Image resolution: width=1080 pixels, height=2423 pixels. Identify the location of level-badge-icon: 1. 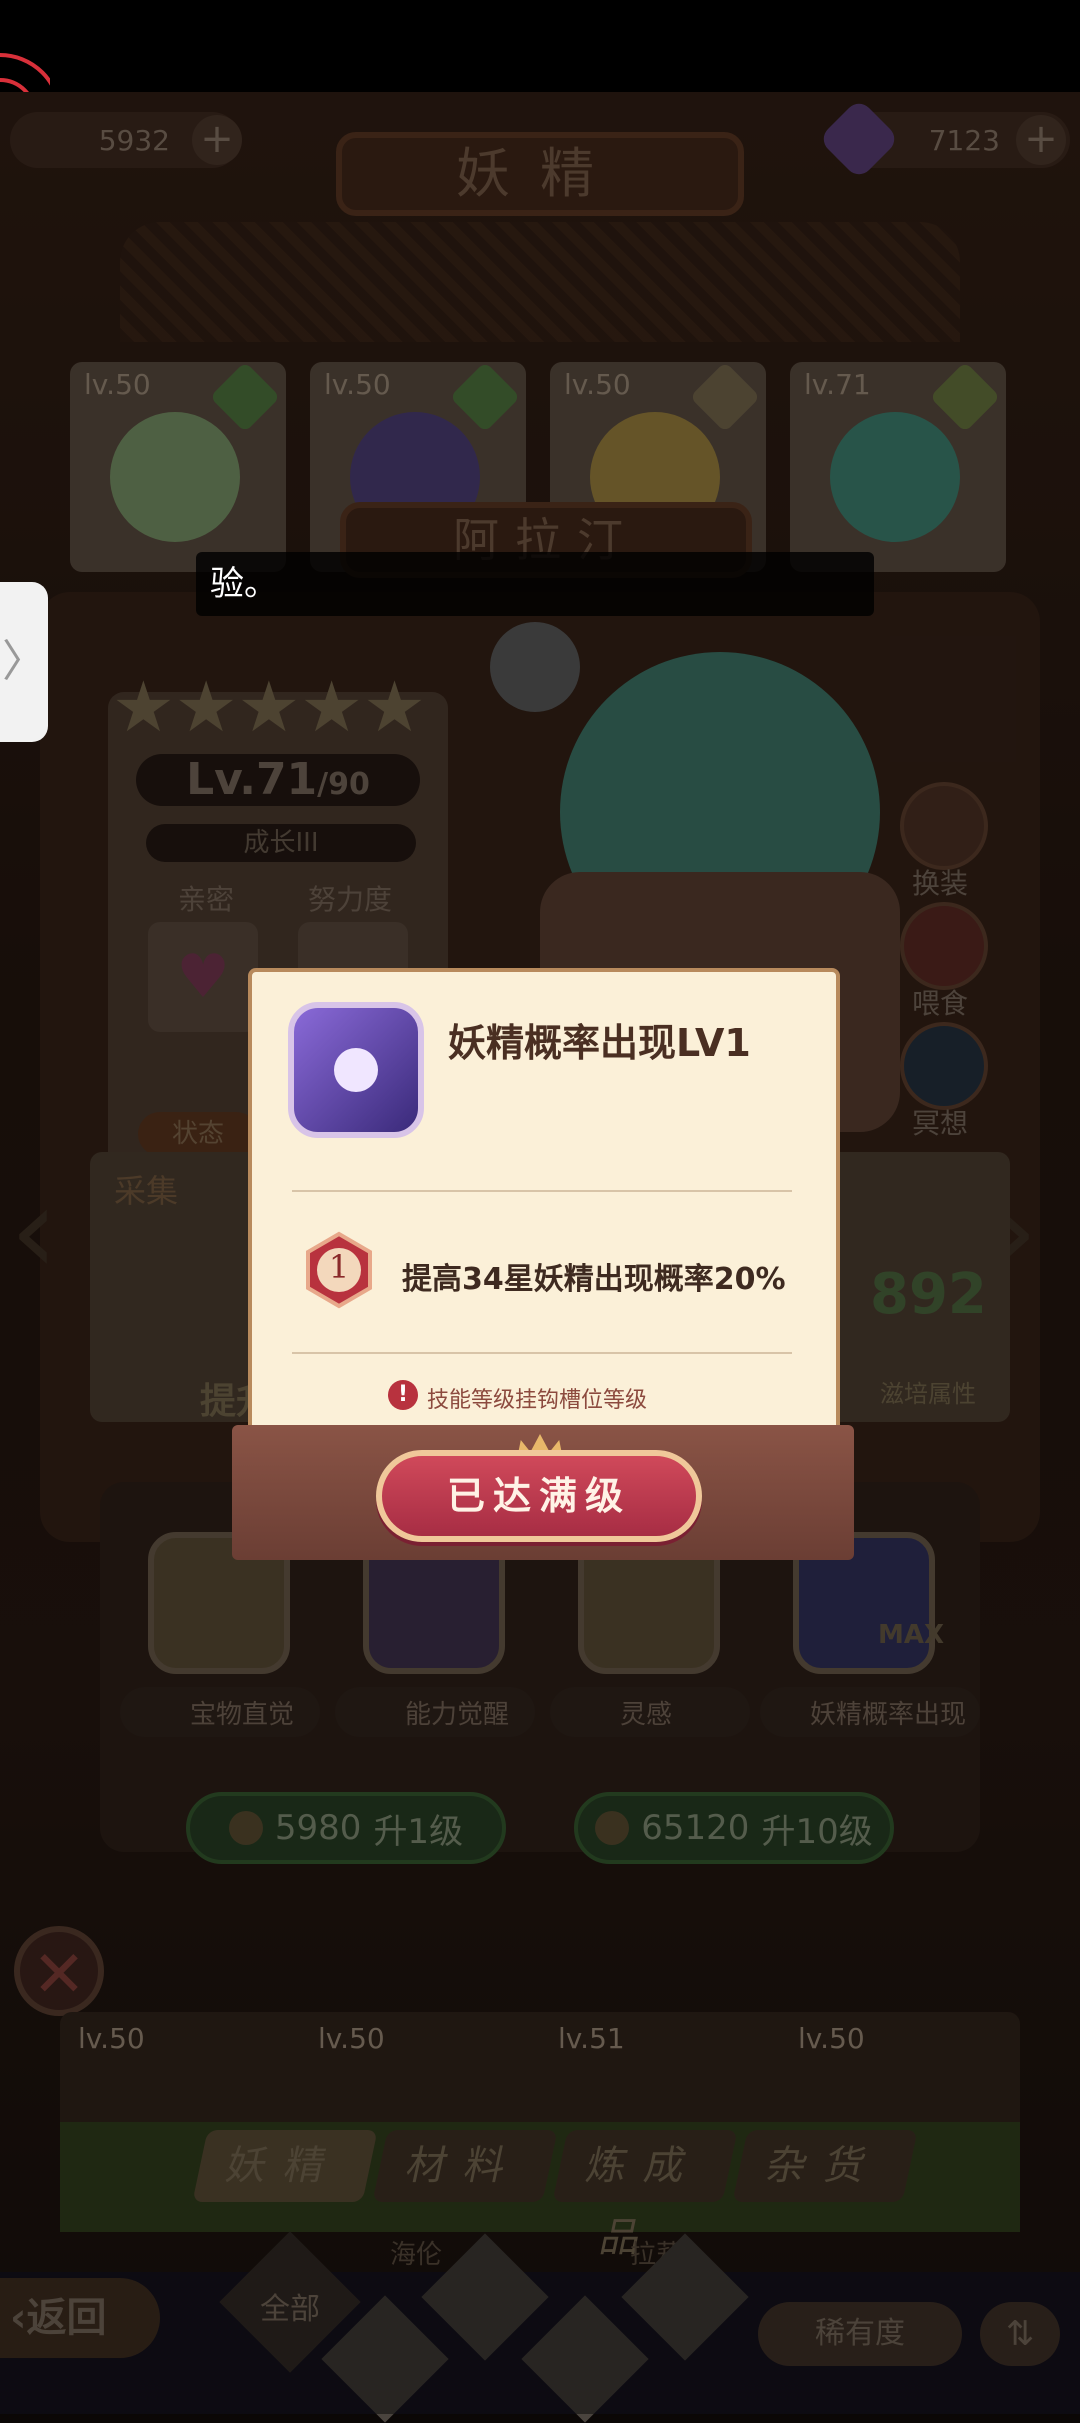
(339, 1270).